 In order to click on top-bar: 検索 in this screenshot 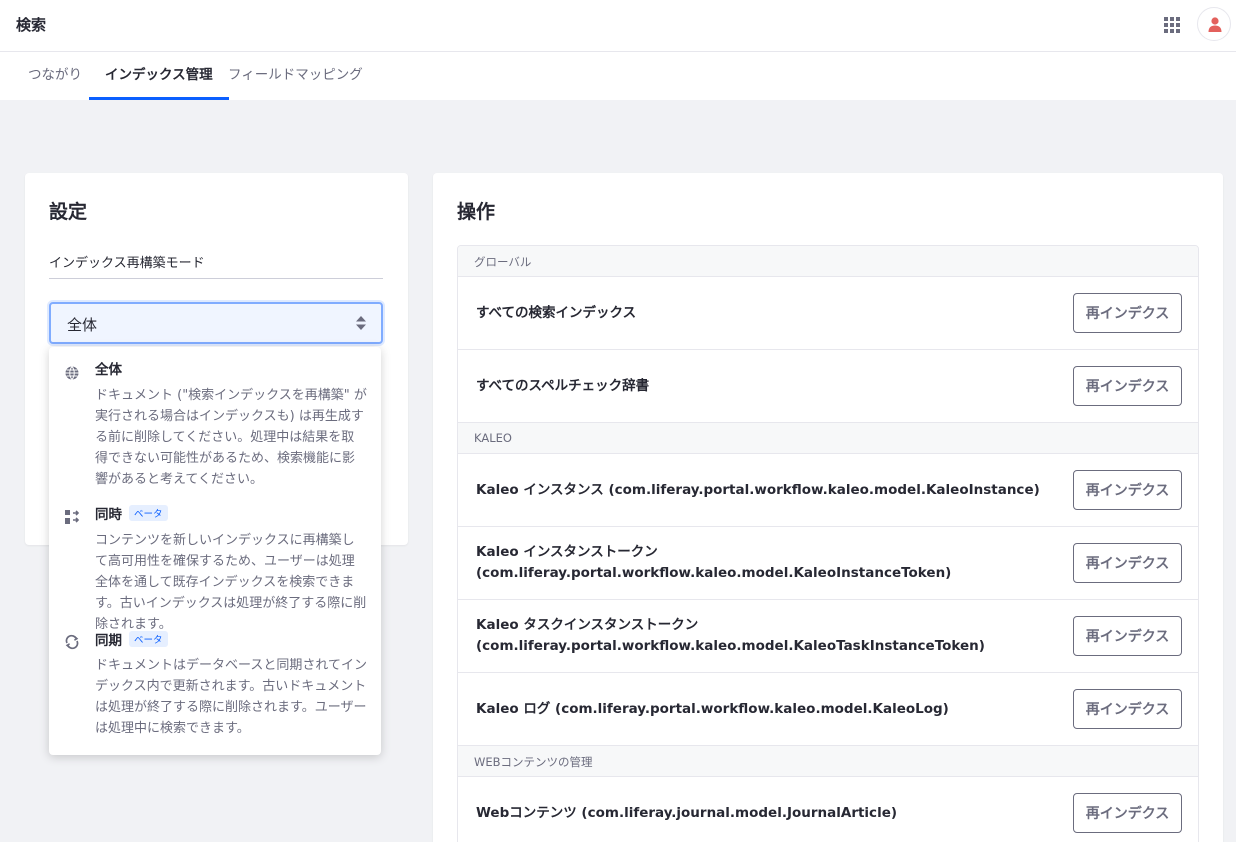, I will do `click(618, 26)`.